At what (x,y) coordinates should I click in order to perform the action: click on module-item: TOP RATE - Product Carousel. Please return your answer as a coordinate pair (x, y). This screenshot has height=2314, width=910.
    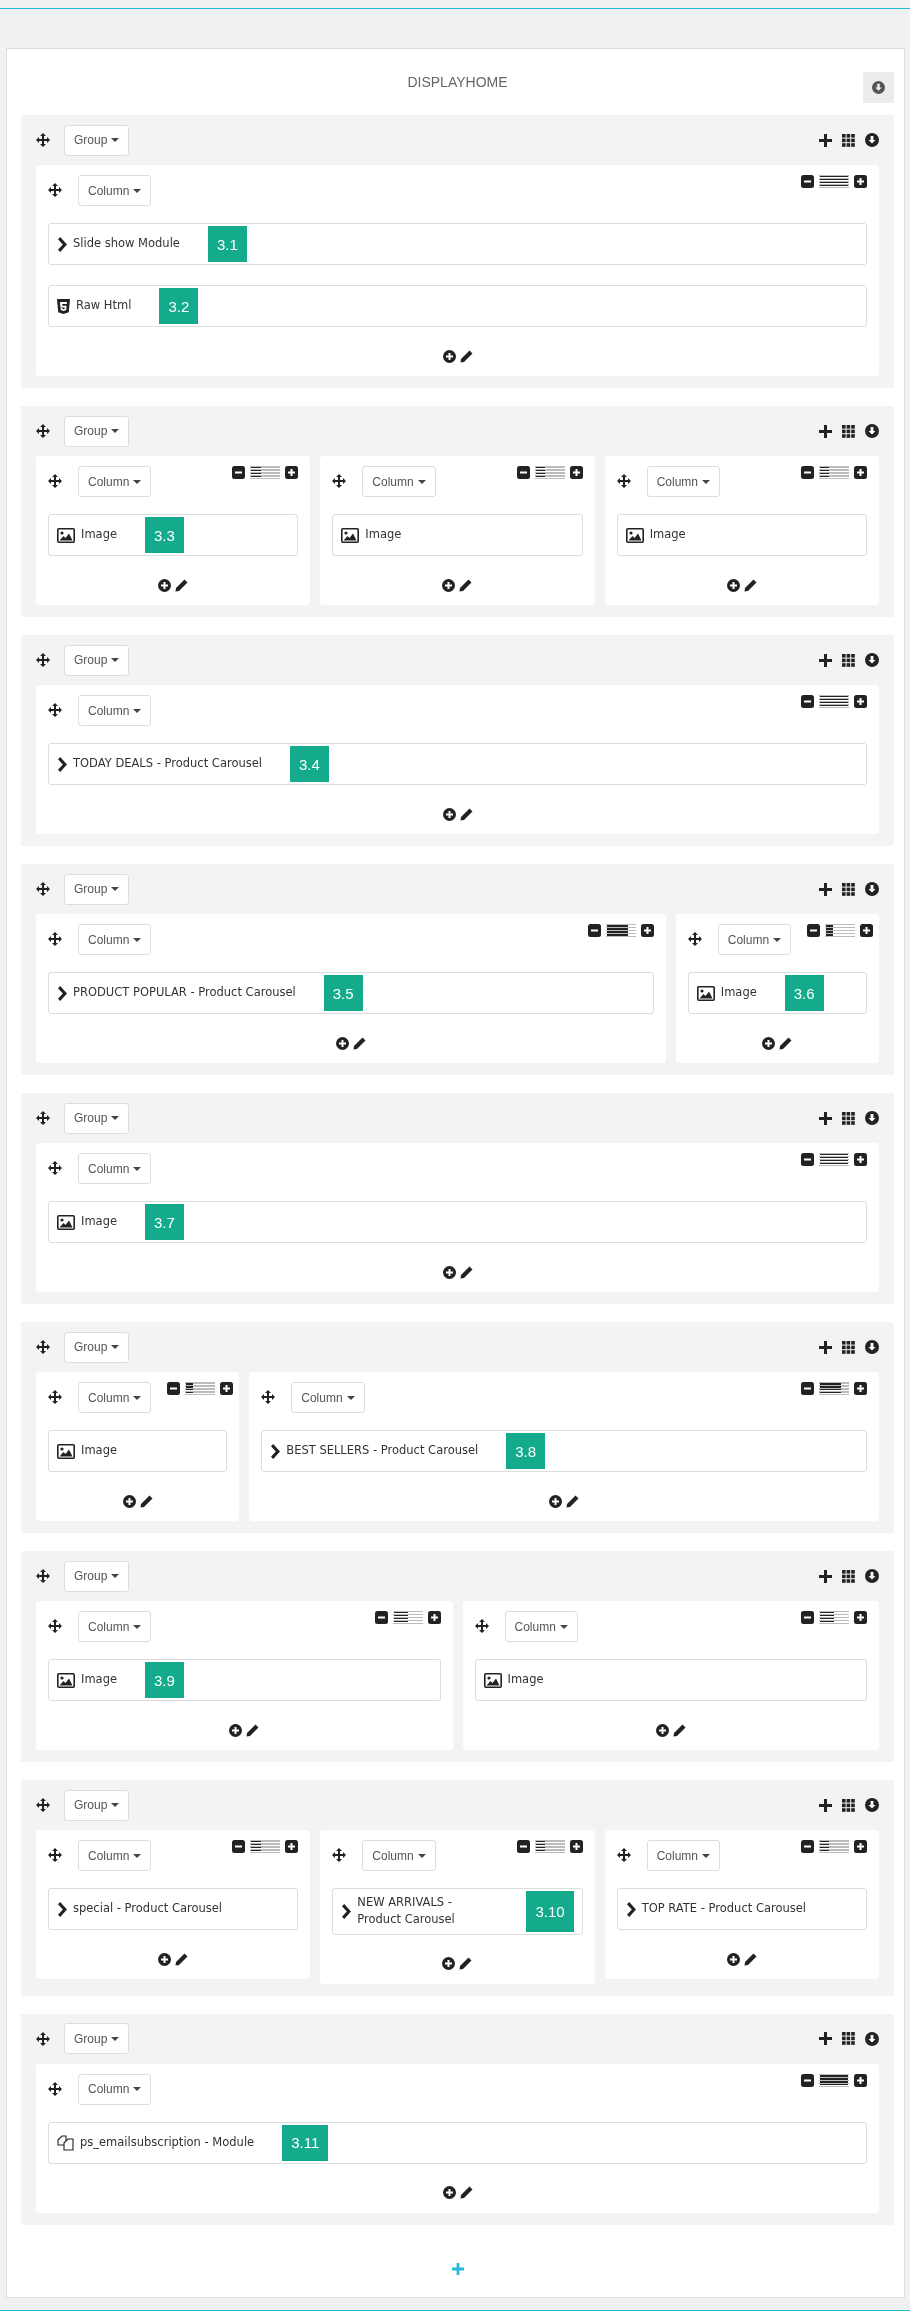
    Looking at the image, I should click on (741, 1909).